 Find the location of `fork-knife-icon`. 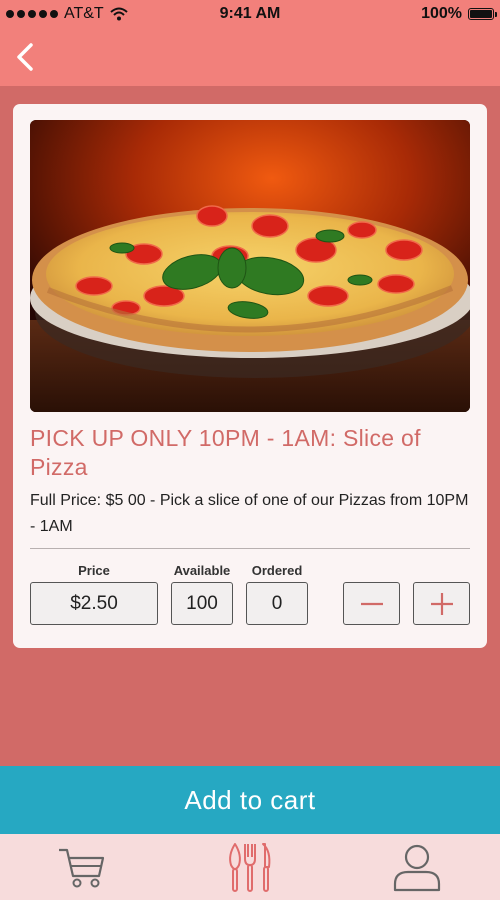

fork-knife-icon is located at coordinates (250, 867).